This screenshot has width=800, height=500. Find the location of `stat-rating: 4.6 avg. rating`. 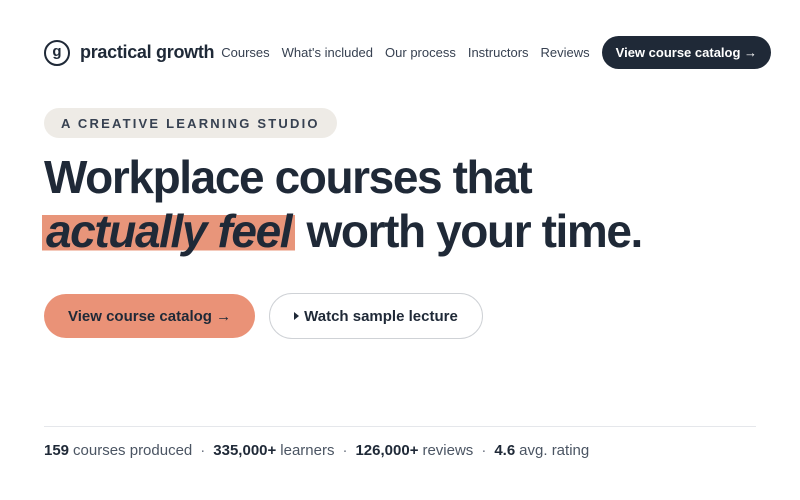

stat-rating: 4.6 avg. rating is located at coordinates (542, 450).